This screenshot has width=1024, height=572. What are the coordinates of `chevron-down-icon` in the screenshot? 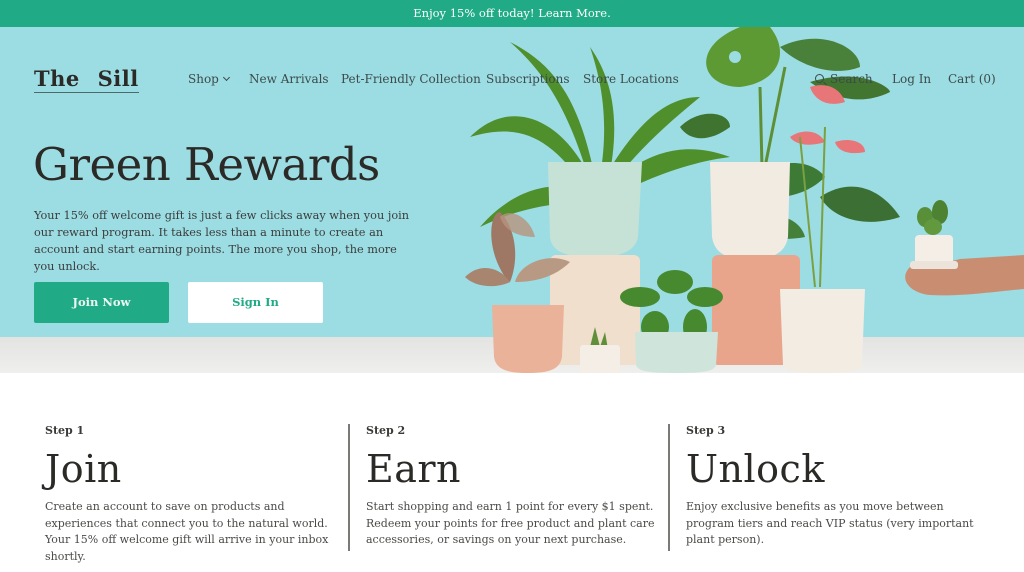 It's located at (226, 77).